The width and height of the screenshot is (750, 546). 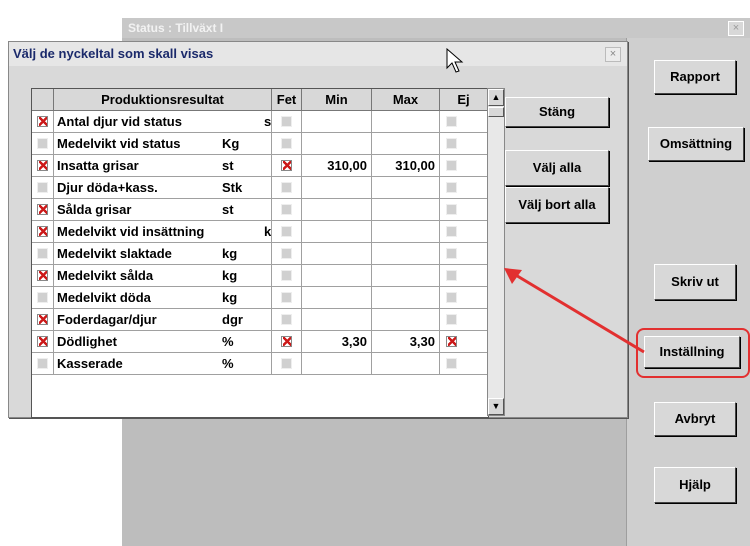 What do you see at coordinates (337, 166) in the screenshot?
I see `row-min-cell: 310,00` at bounding box center [337, 166].